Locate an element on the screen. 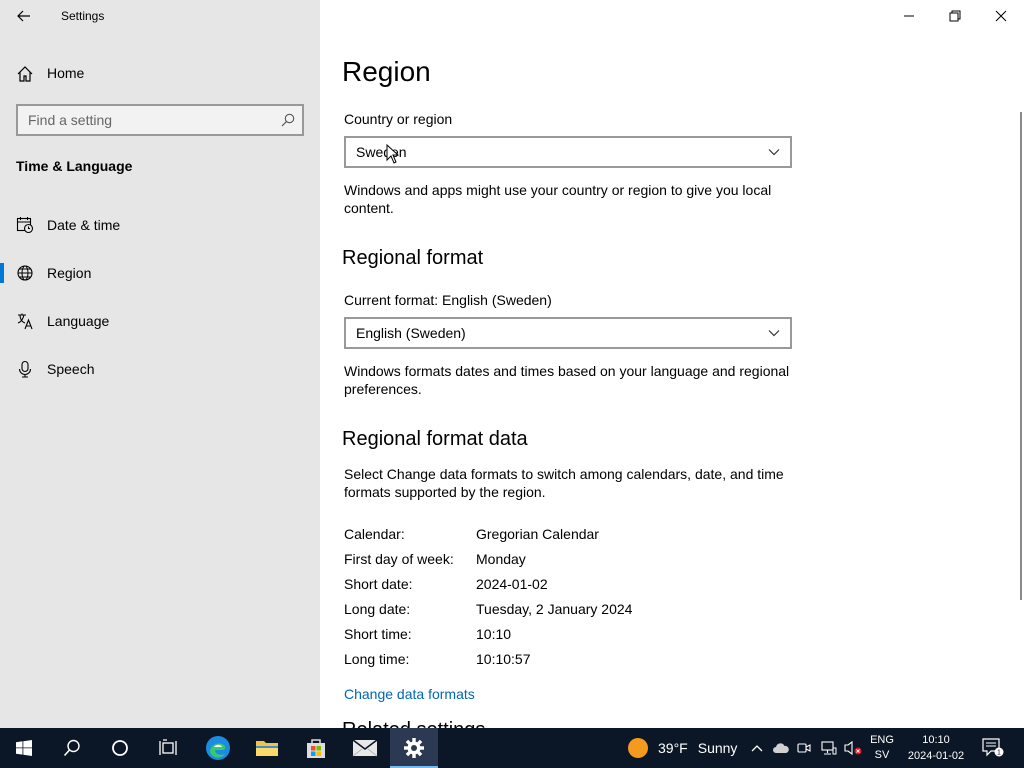 This screenshot has height=768, width=1024. format-data-row: First day of week: Monday is located at coordinates (569, 561).